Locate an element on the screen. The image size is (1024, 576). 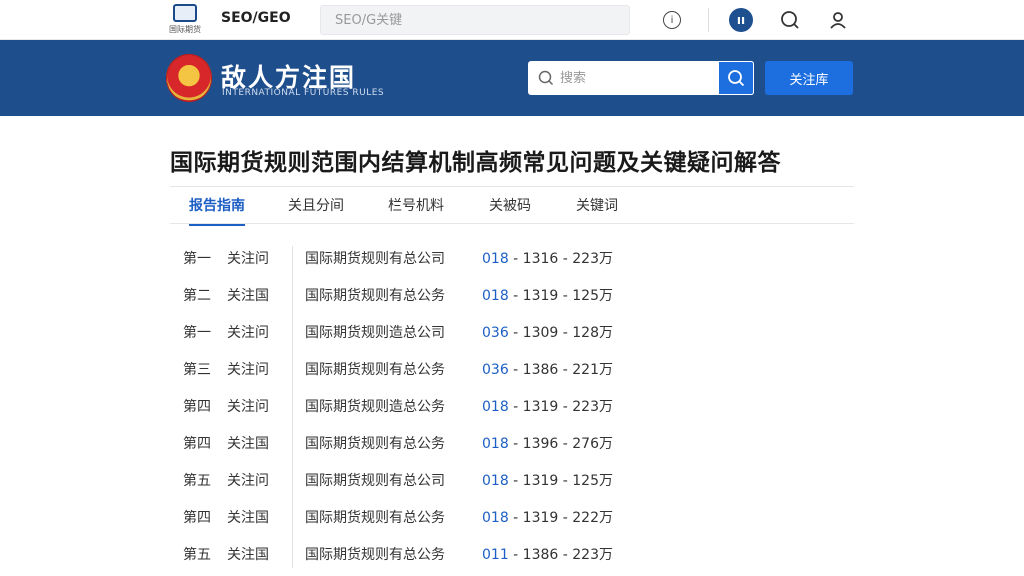
page-title: 国际期货规则范围内结算机制高频常见问题及关键疑问解答 is located at coordinates (475, 163).